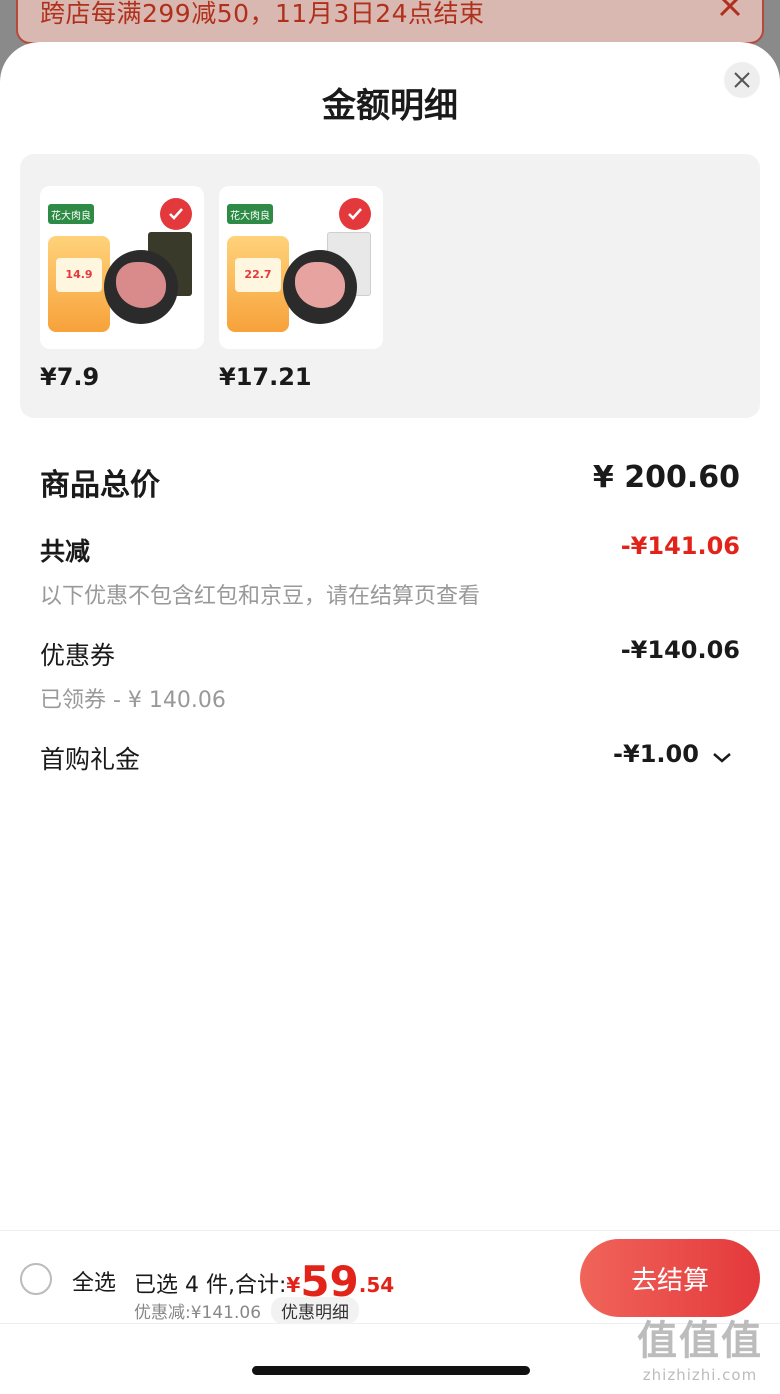 This screenshot has width=780, height=1394. Describe the element at coordinates (666, 477) in the screenshot. I see `total-price-value: ¥ 200.60` at that location.